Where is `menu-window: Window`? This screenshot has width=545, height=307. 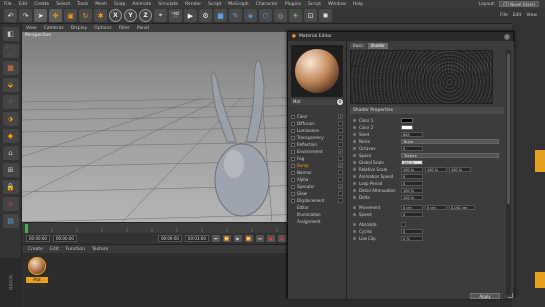 menu-window: Window is located at coordinates (337, 4).